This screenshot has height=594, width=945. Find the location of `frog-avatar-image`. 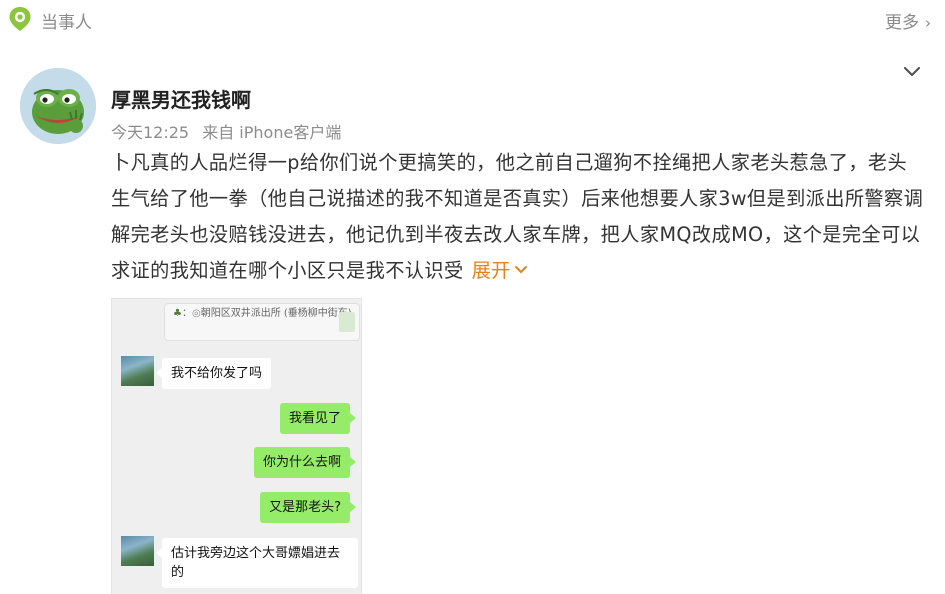

frog-avatar-image is located at coordinates (58, 106).